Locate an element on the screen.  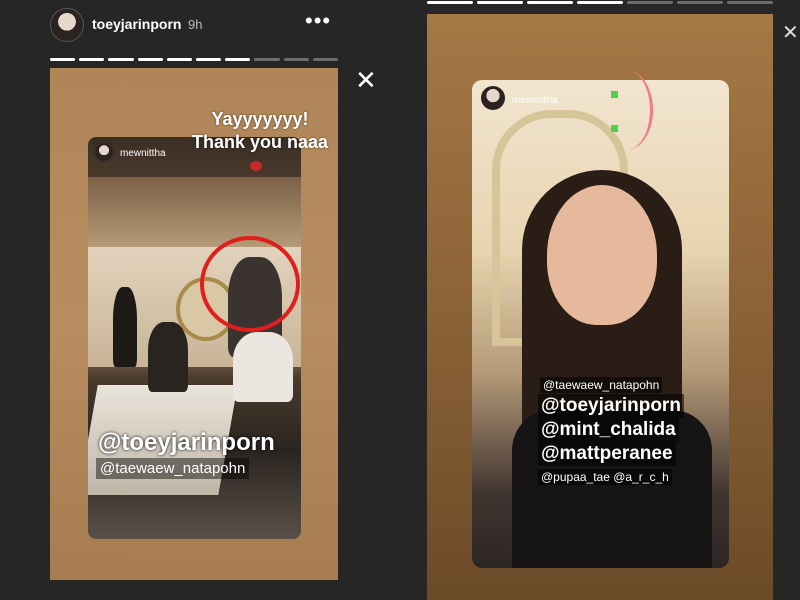
story-text-overlay: Yayyyyyyy! Thank you naaa is located at coordinates (260, 131).